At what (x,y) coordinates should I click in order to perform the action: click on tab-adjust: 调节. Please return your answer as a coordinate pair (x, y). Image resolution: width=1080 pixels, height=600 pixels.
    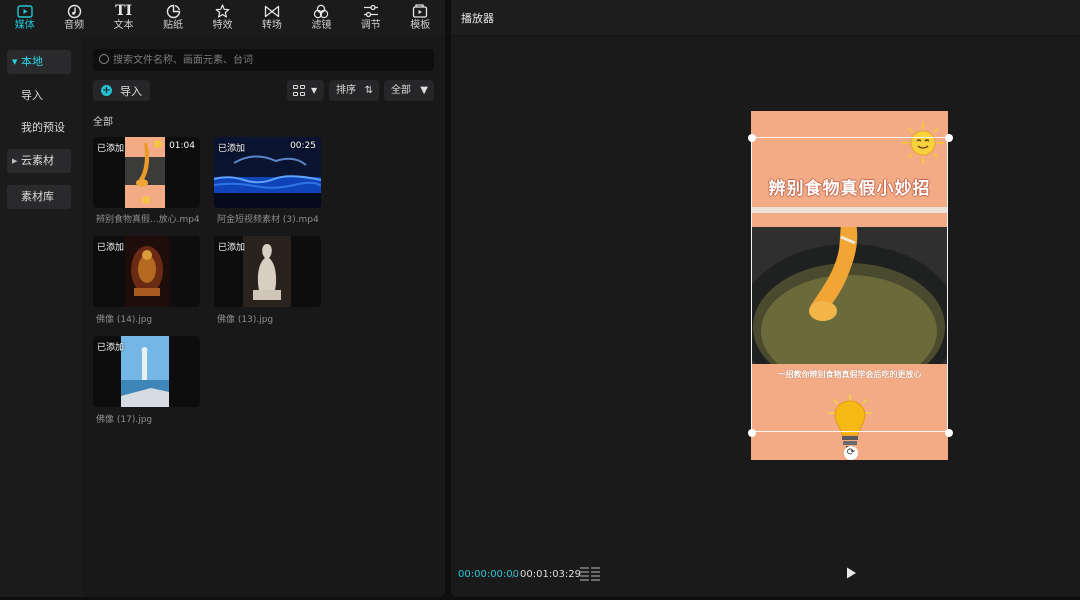
    Looking at the image, I should click on (370, 18).